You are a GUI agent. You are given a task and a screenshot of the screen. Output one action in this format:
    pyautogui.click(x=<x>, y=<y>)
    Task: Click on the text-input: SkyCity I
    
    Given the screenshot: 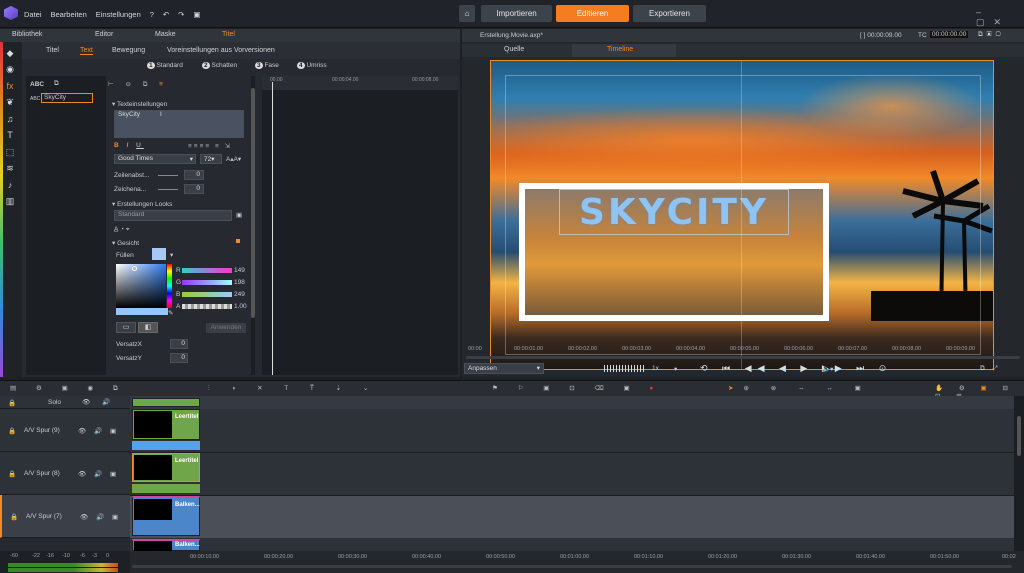 What is the action you would take?
    pyautogui.click(x=179, y=124)
    